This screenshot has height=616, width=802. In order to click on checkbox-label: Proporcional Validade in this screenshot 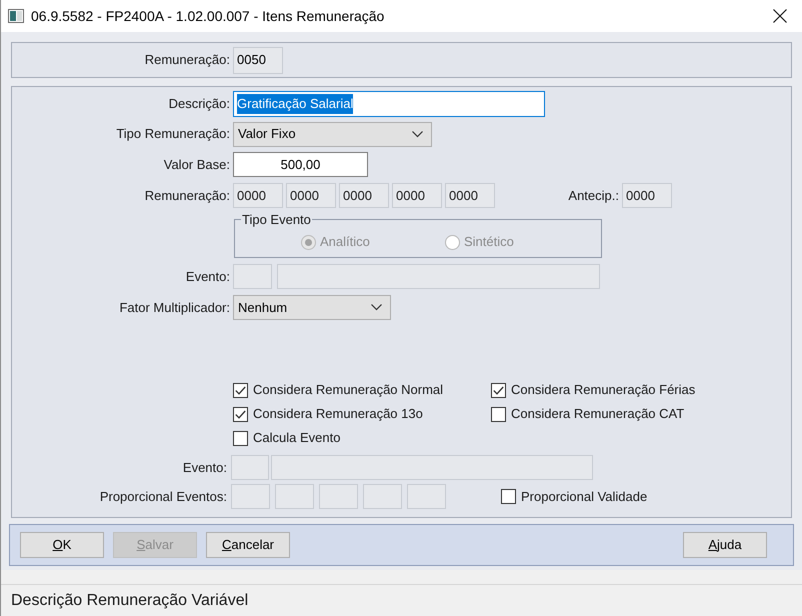, I will do `click(584, 496)`.